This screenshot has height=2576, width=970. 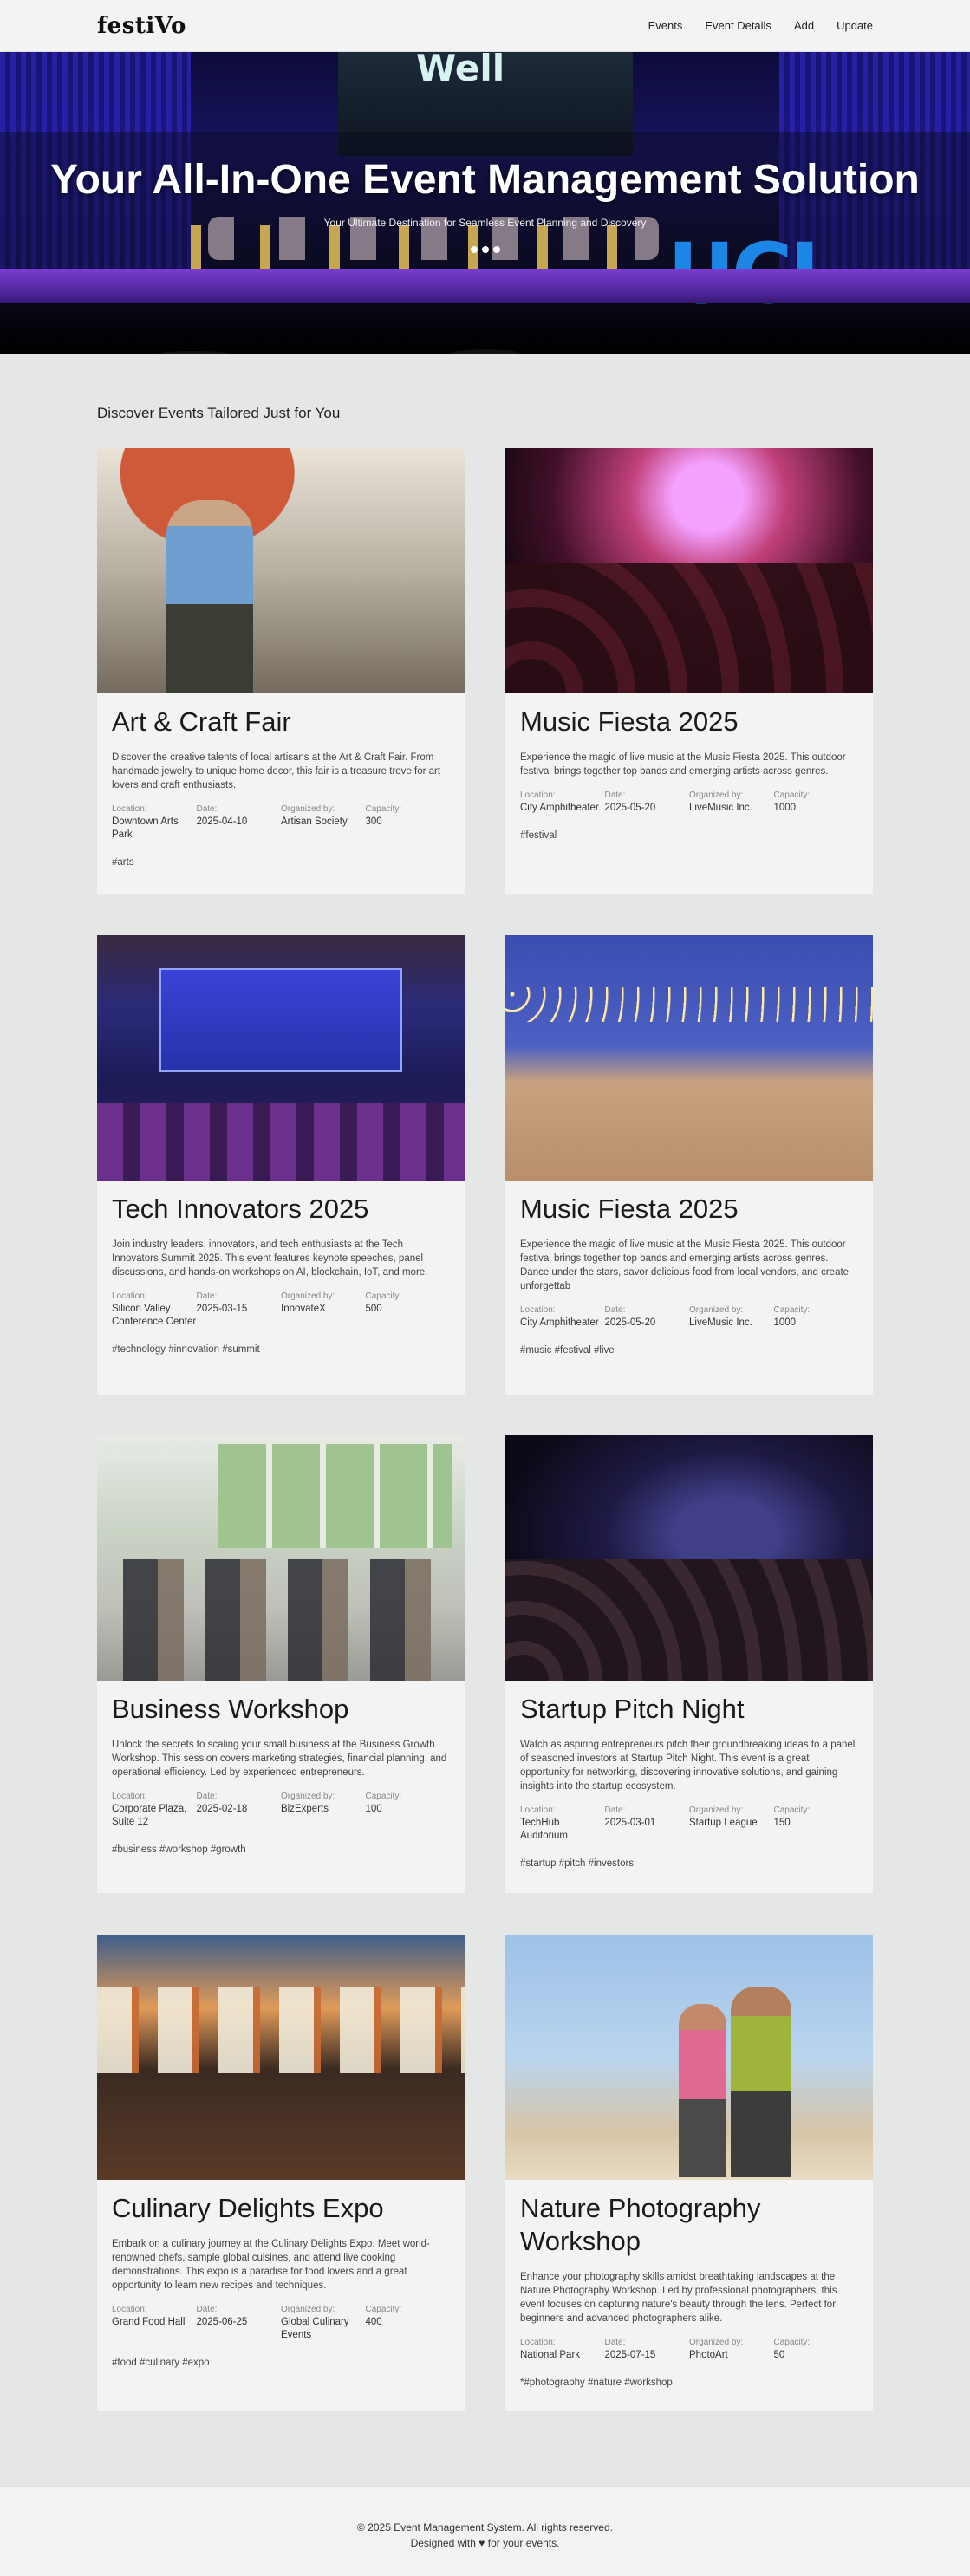 What do you see at coordinates (640, 2224) in the screenshot?
I see `event-title: Nature Photography Workshop` at bounding box center [640, 2224].